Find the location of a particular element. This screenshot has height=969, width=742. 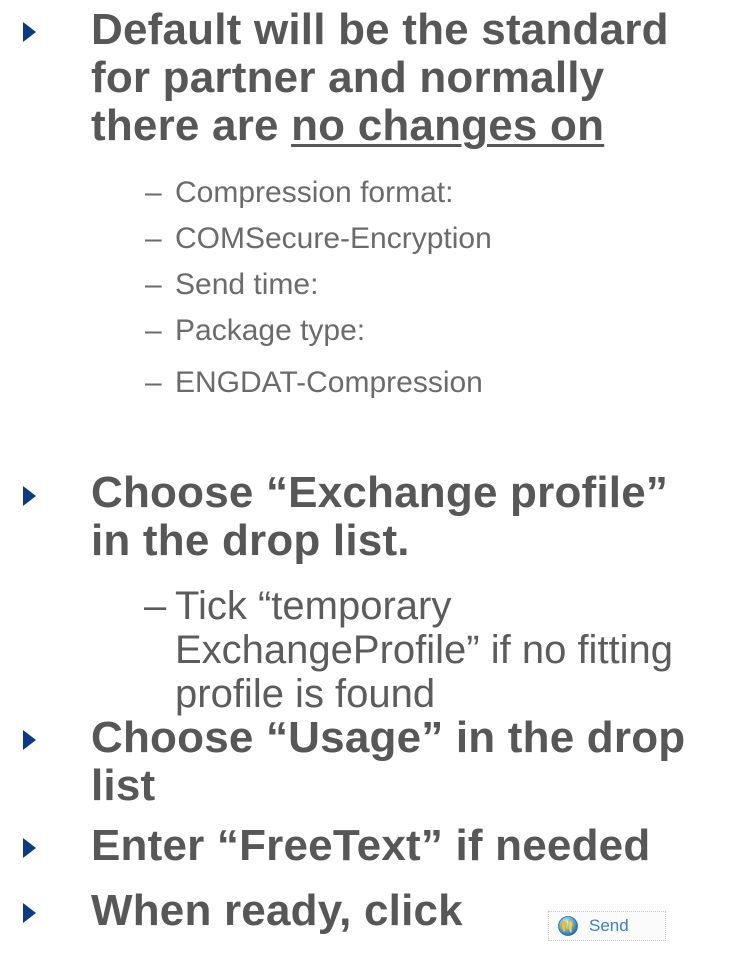

bullet-line: When ready, click is located at coordinates (277, 910).